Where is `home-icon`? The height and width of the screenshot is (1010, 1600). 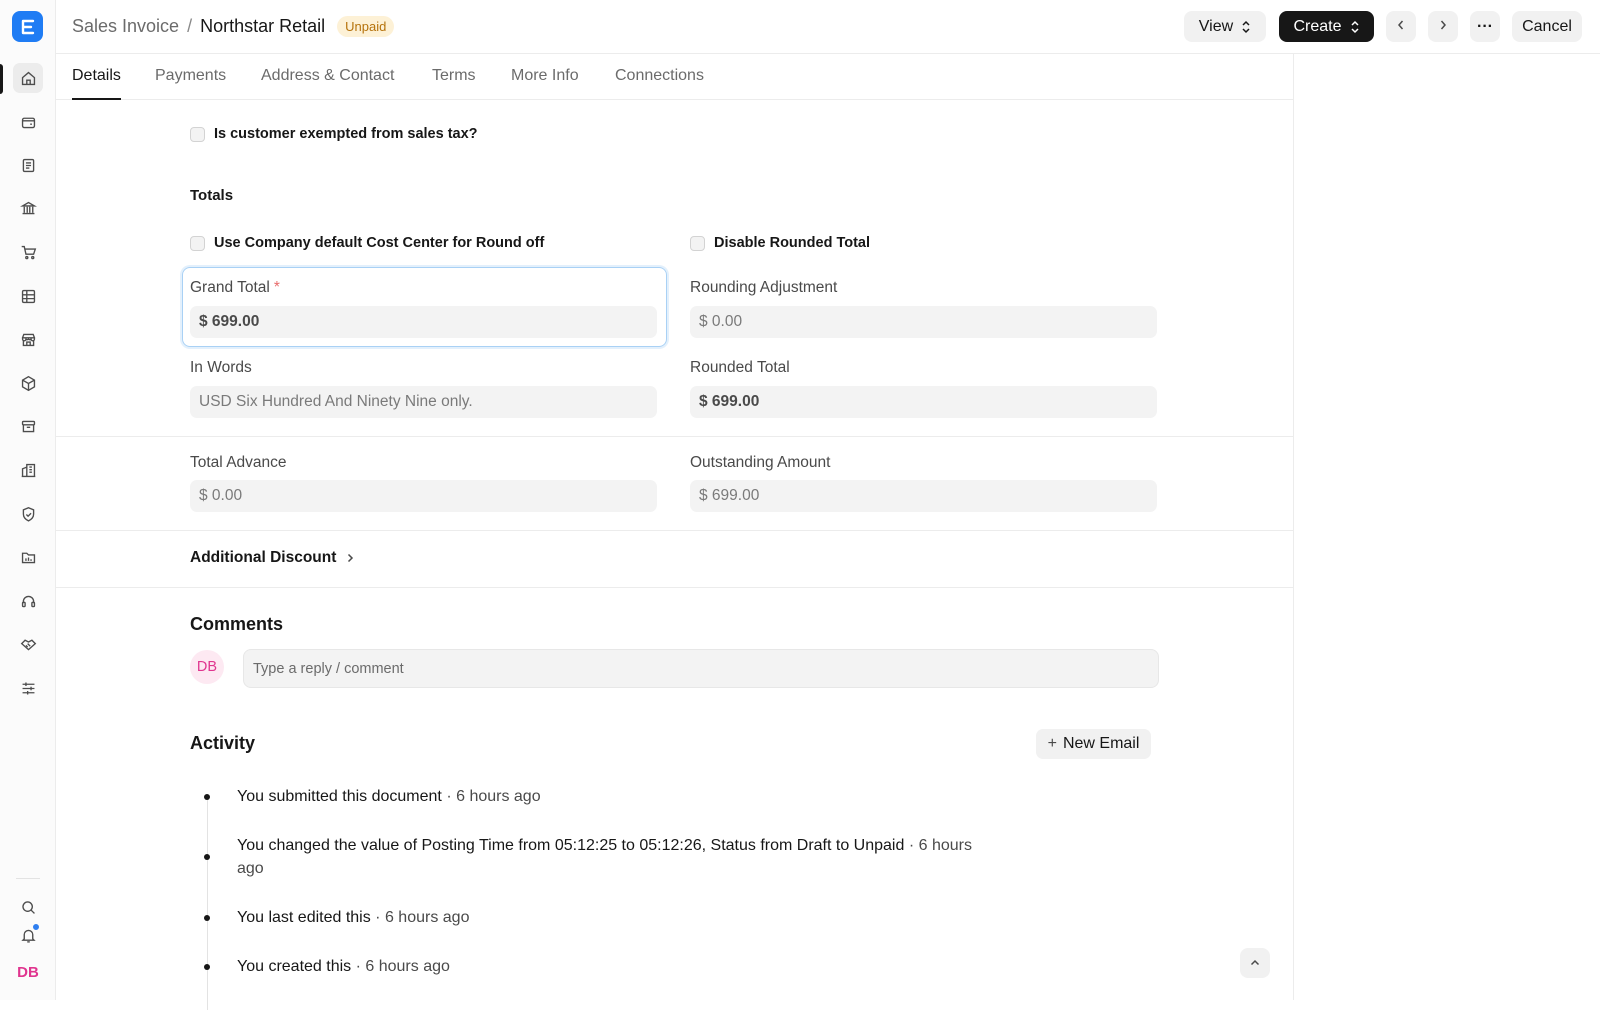 home-icon is located at coordinates (28, 78).